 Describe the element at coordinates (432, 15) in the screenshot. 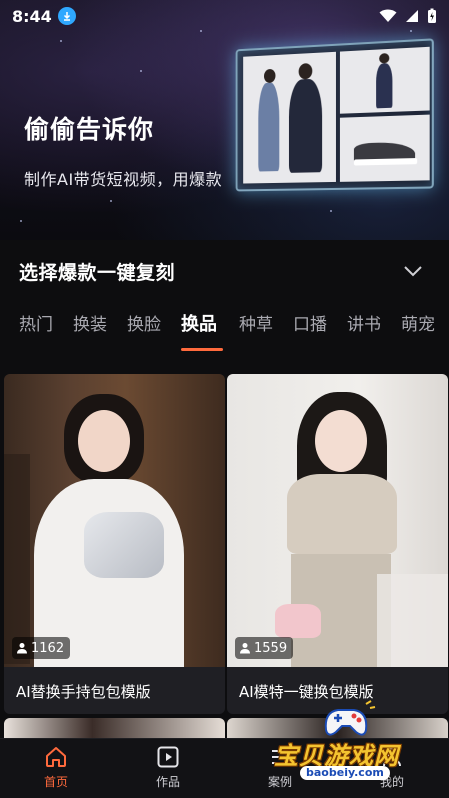

I see `battery-icon` at that location.